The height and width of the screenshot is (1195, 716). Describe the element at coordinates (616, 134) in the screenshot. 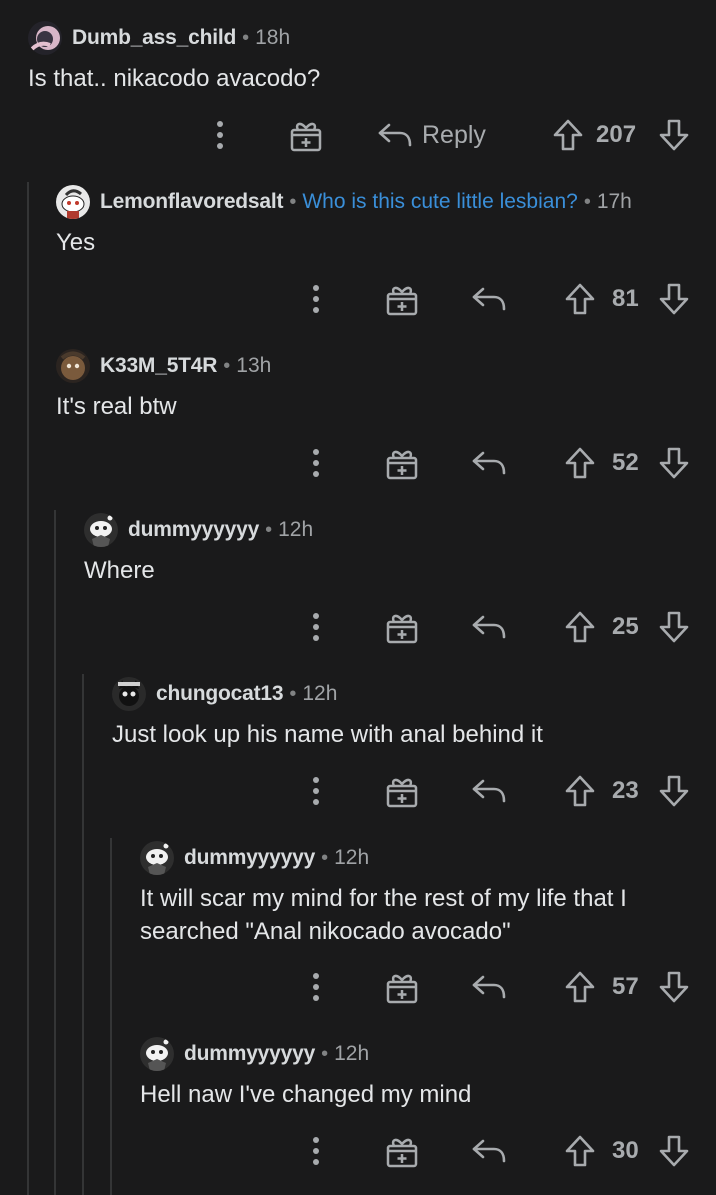

I see `vote-score: 207` at that location.